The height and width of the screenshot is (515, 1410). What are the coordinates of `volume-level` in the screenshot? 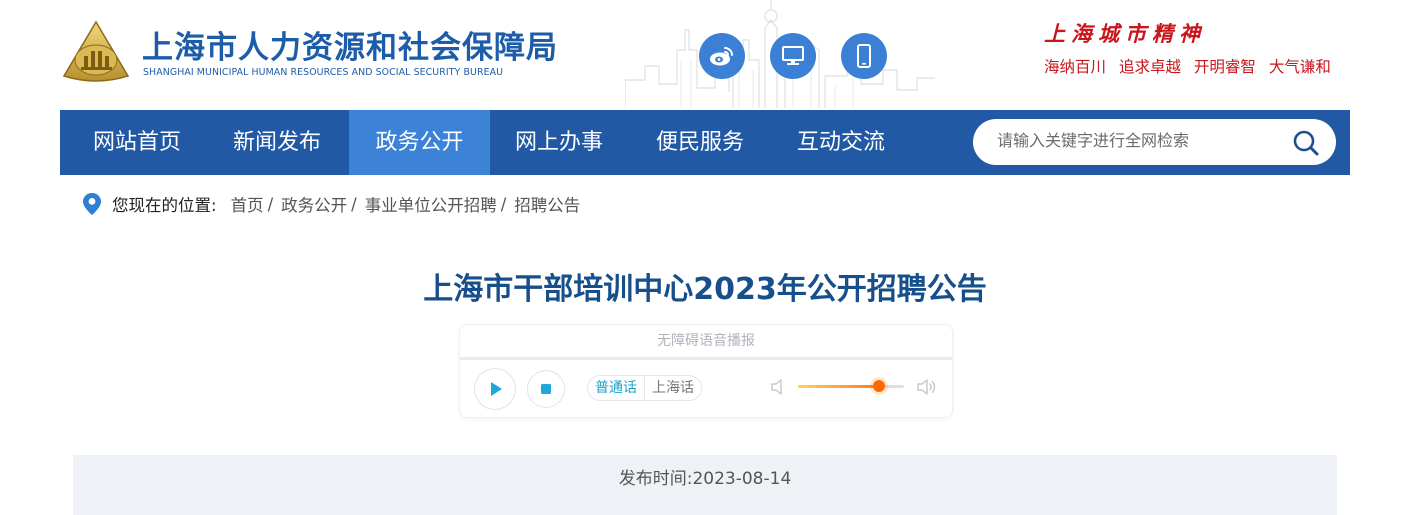 It's located at (838, 386).